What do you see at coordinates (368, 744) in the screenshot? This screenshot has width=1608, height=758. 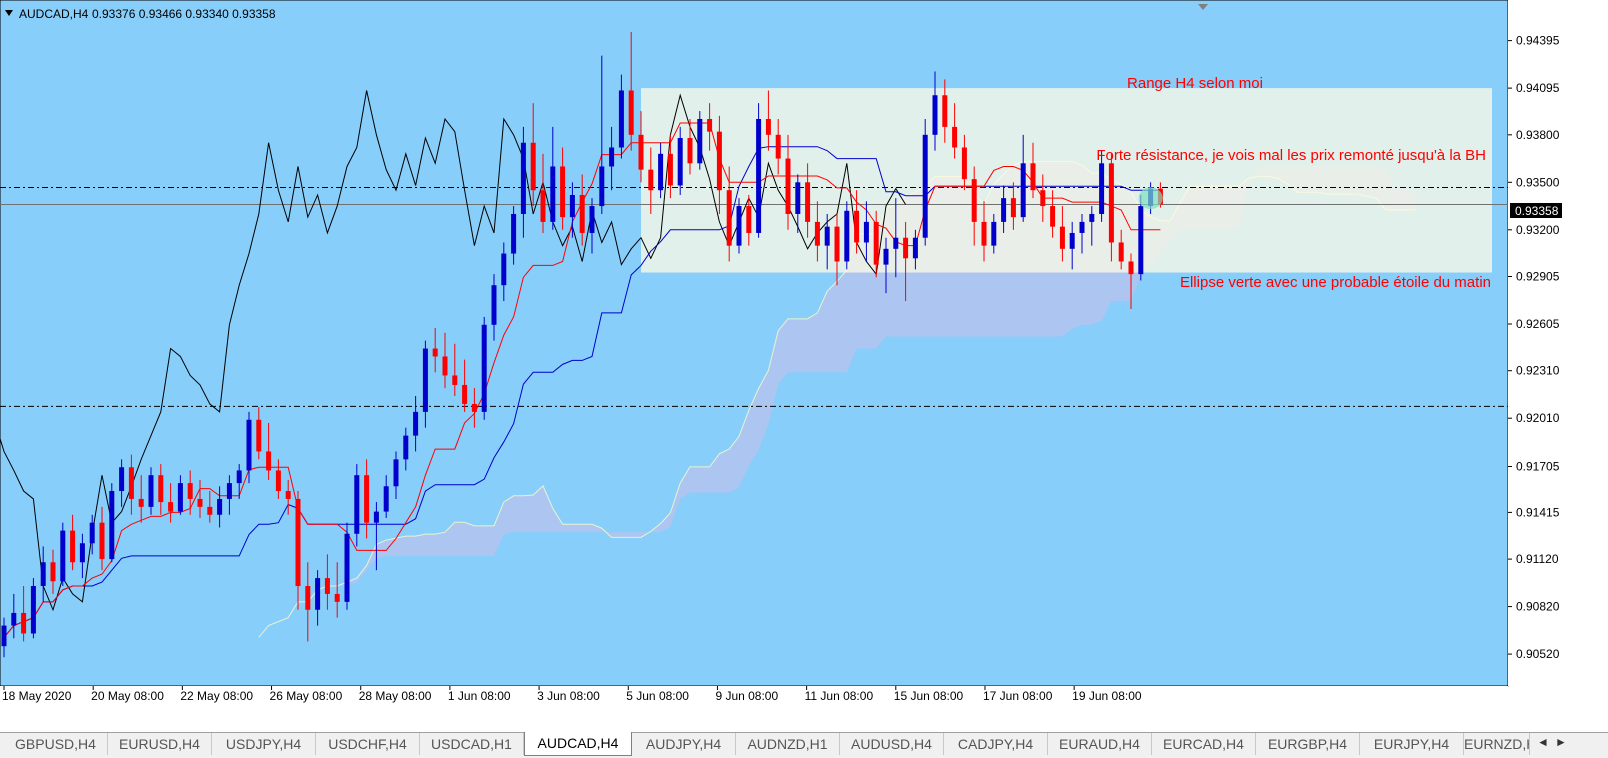 I see `tab-usdchf-h4: USDCHF,H4` at bounding box center [368, 744].